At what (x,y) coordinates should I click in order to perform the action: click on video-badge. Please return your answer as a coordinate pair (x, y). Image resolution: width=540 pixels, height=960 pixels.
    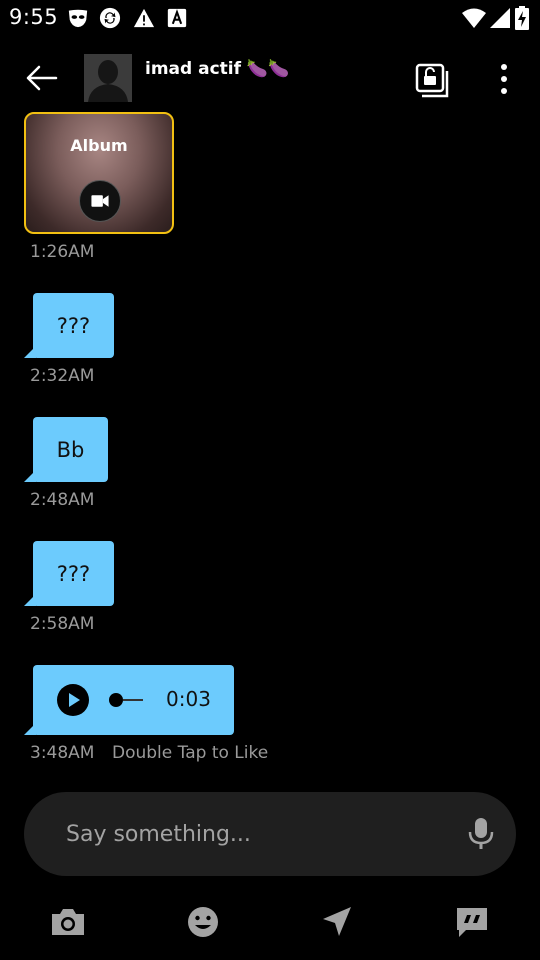
    Looking at the image, I should click on (100, 201).